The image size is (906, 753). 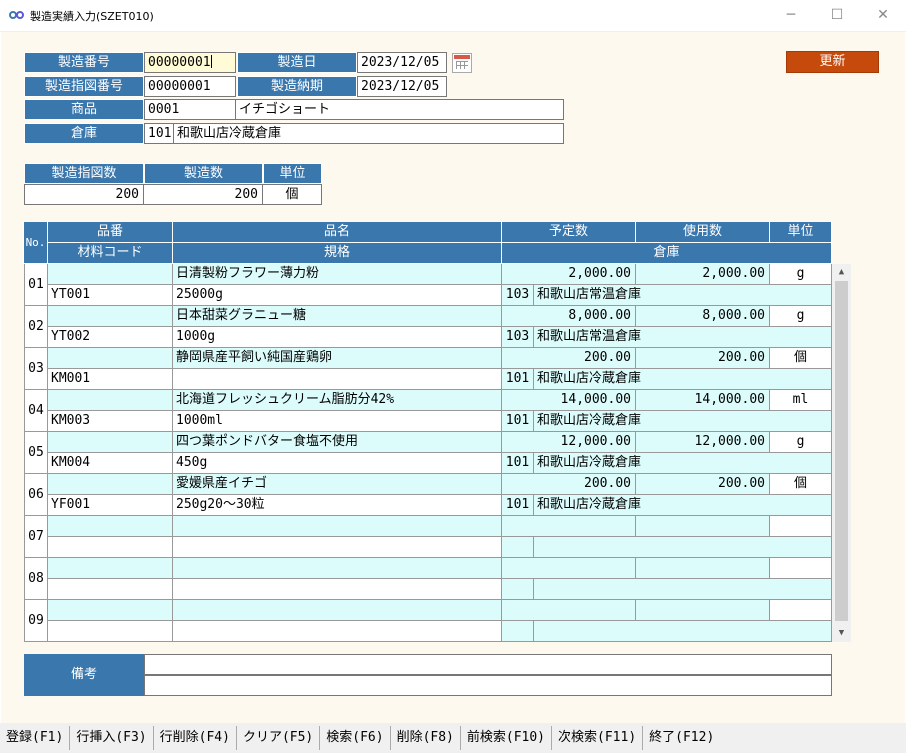 I want to click on row-number: 03, so click(x=36, y=369).